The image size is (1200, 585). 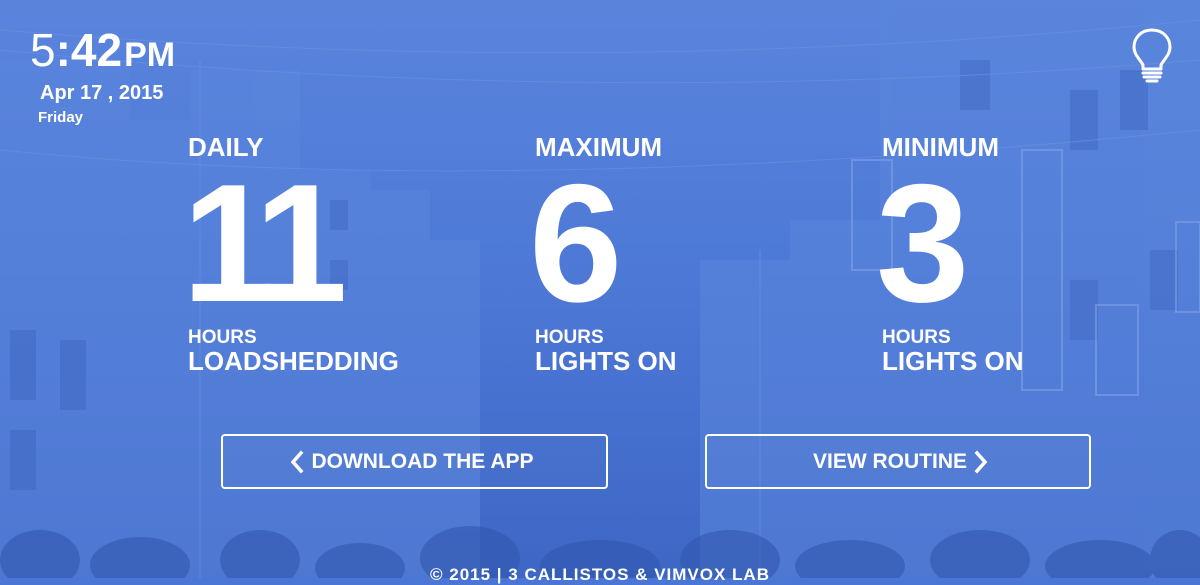 I want to click on stat-minimum-value: 3, so click(x=922, y=243).